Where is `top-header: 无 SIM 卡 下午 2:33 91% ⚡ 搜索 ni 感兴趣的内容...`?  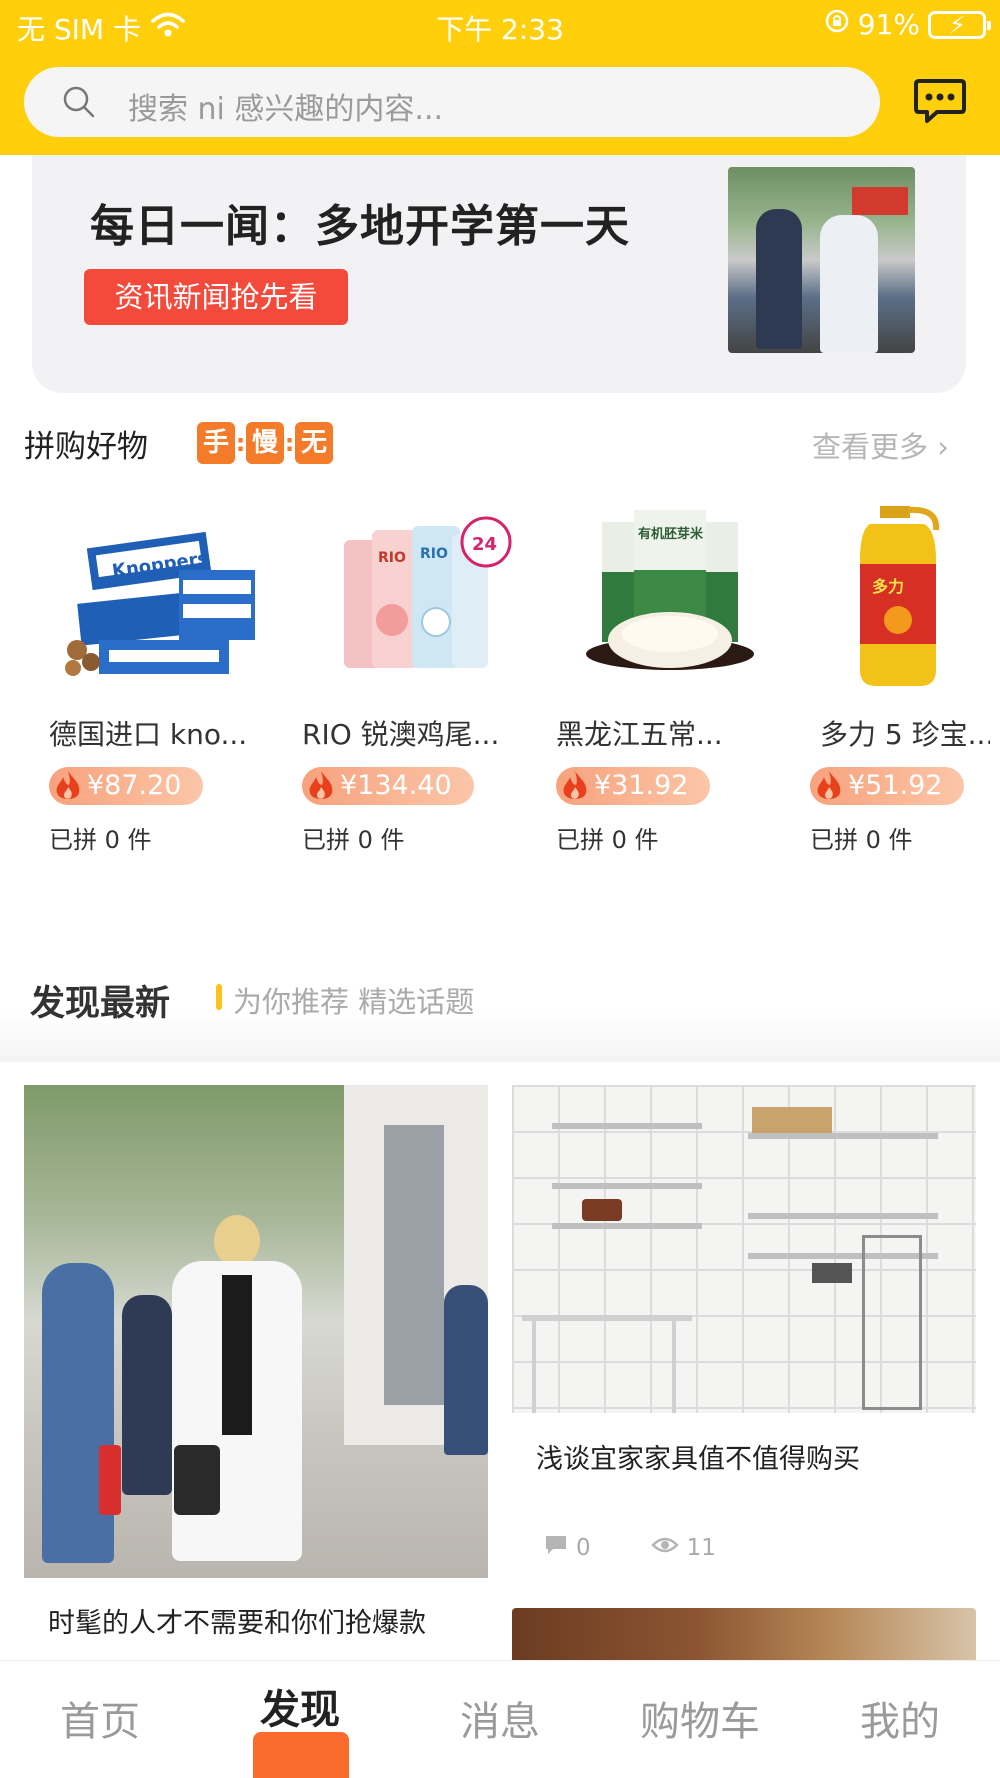
top-header: 无 SIM 卡 下午 2:33 91% ⚡ 搜索 ni 感兴趣的内容... is located at coordinates (500, 77).